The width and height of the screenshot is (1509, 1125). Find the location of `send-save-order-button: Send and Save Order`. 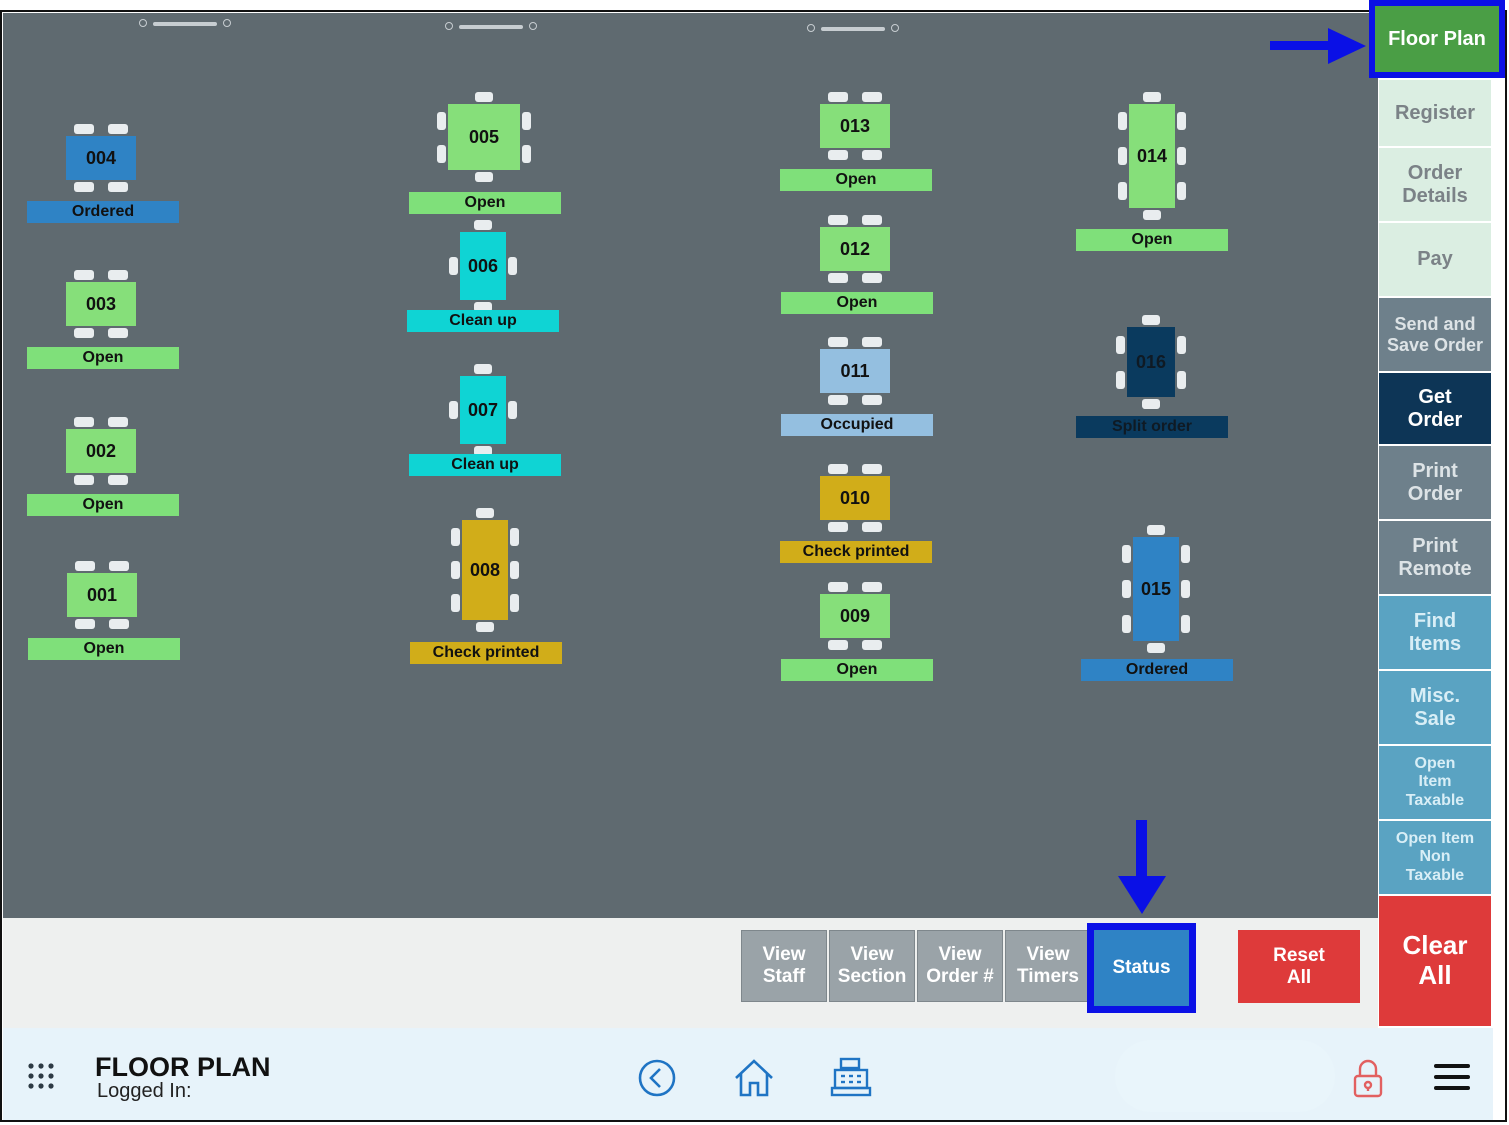

send-save-order-button: Send and Save Order is located at coordinates (1435, 335).